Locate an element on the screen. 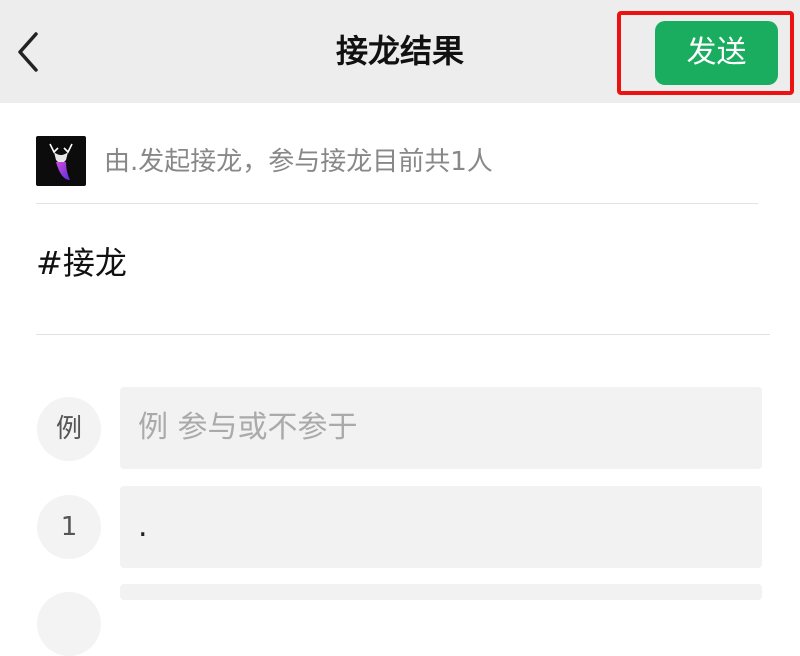 This screenshot has height=656, width=800. avatar is located at coordinates (61, 161).